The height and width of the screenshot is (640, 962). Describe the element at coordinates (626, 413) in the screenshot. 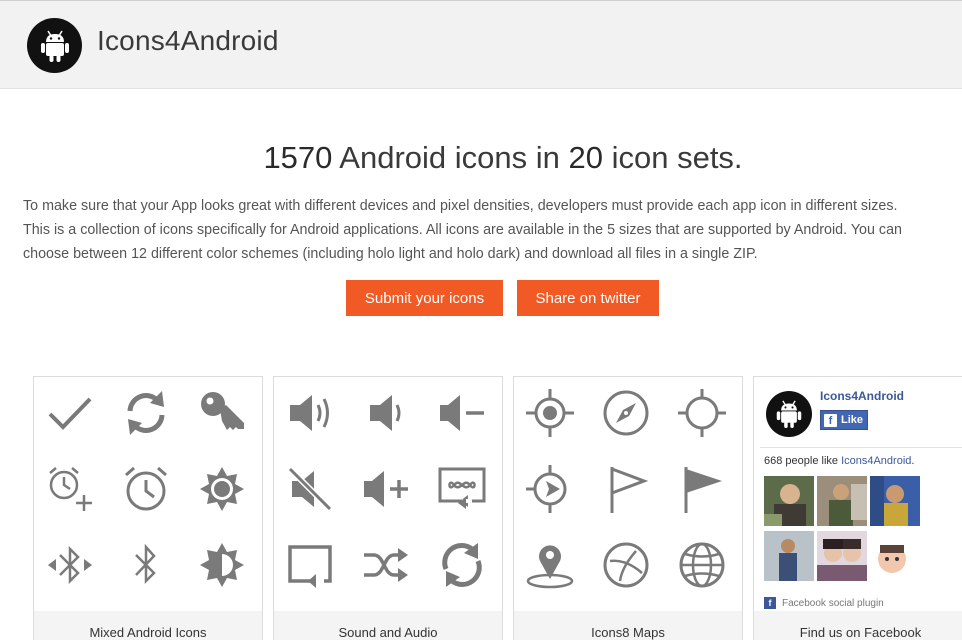

I see `compass-icon` at that location.